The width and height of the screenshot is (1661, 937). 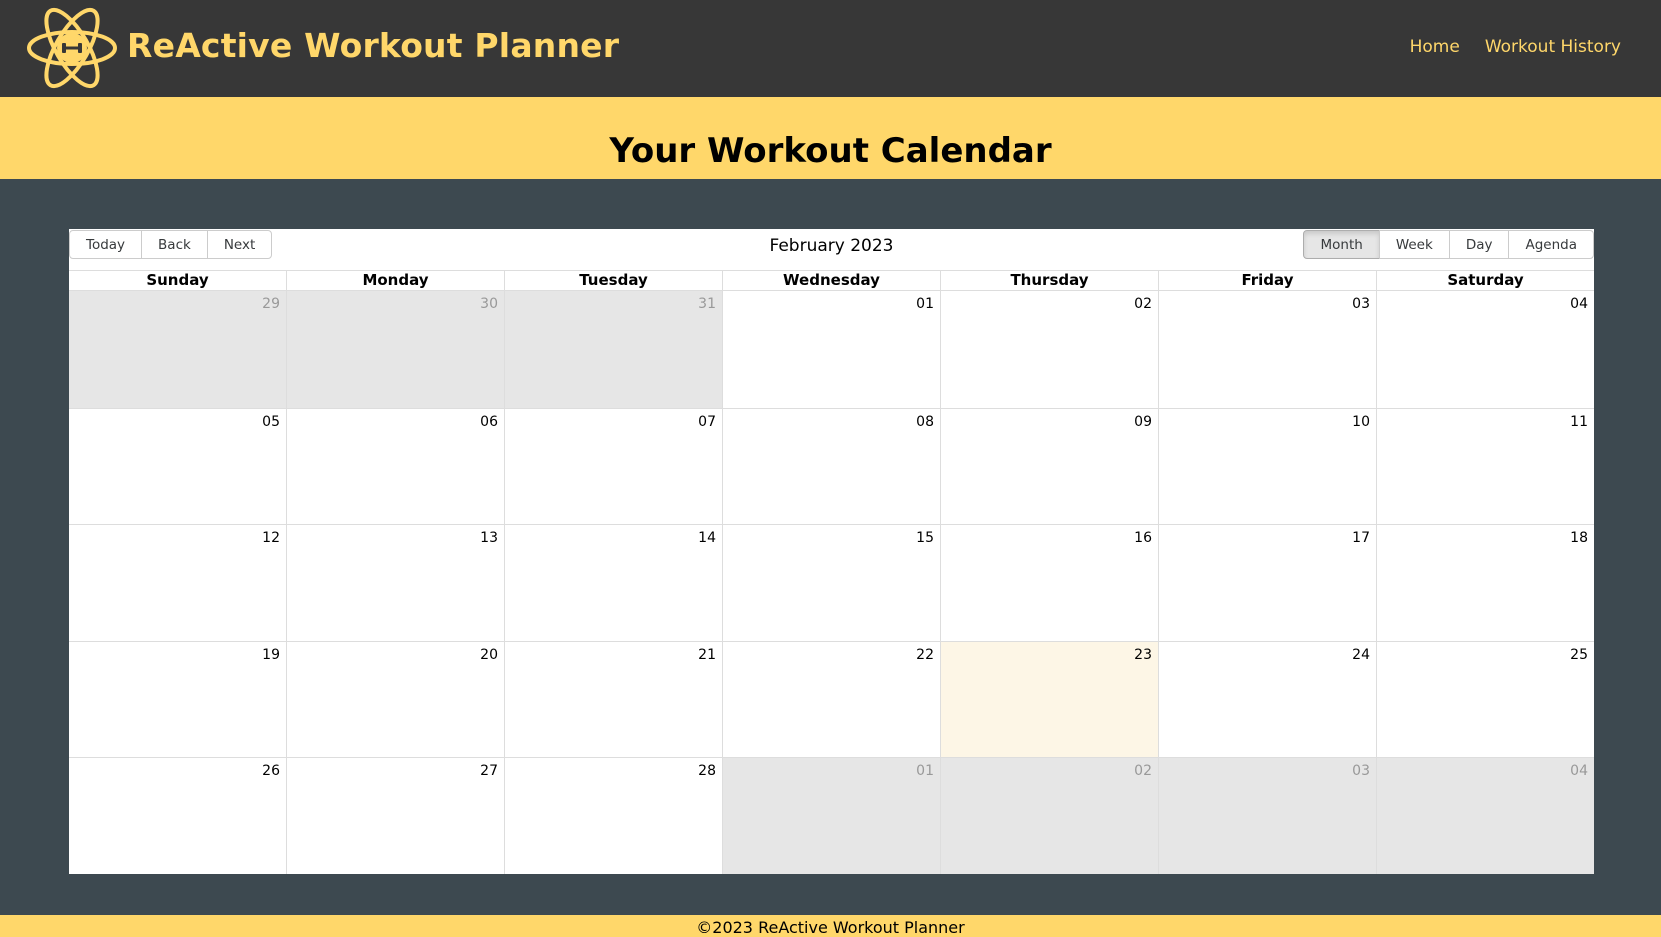 What do you see at coordinates (106, 244) in the screenshot?
I see `today-button: Today` at bounding box center [106, 244].